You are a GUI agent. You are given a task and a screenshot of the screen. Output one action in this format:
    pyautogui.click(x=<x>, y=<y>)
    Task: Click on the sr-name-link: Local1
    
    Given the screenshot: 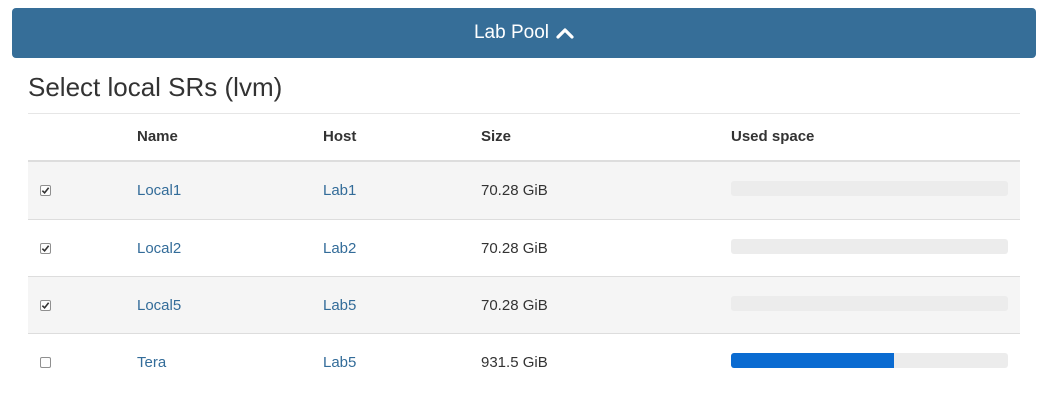 What is the action you would take?
    pyautogui.click(x=159, y=190)
    